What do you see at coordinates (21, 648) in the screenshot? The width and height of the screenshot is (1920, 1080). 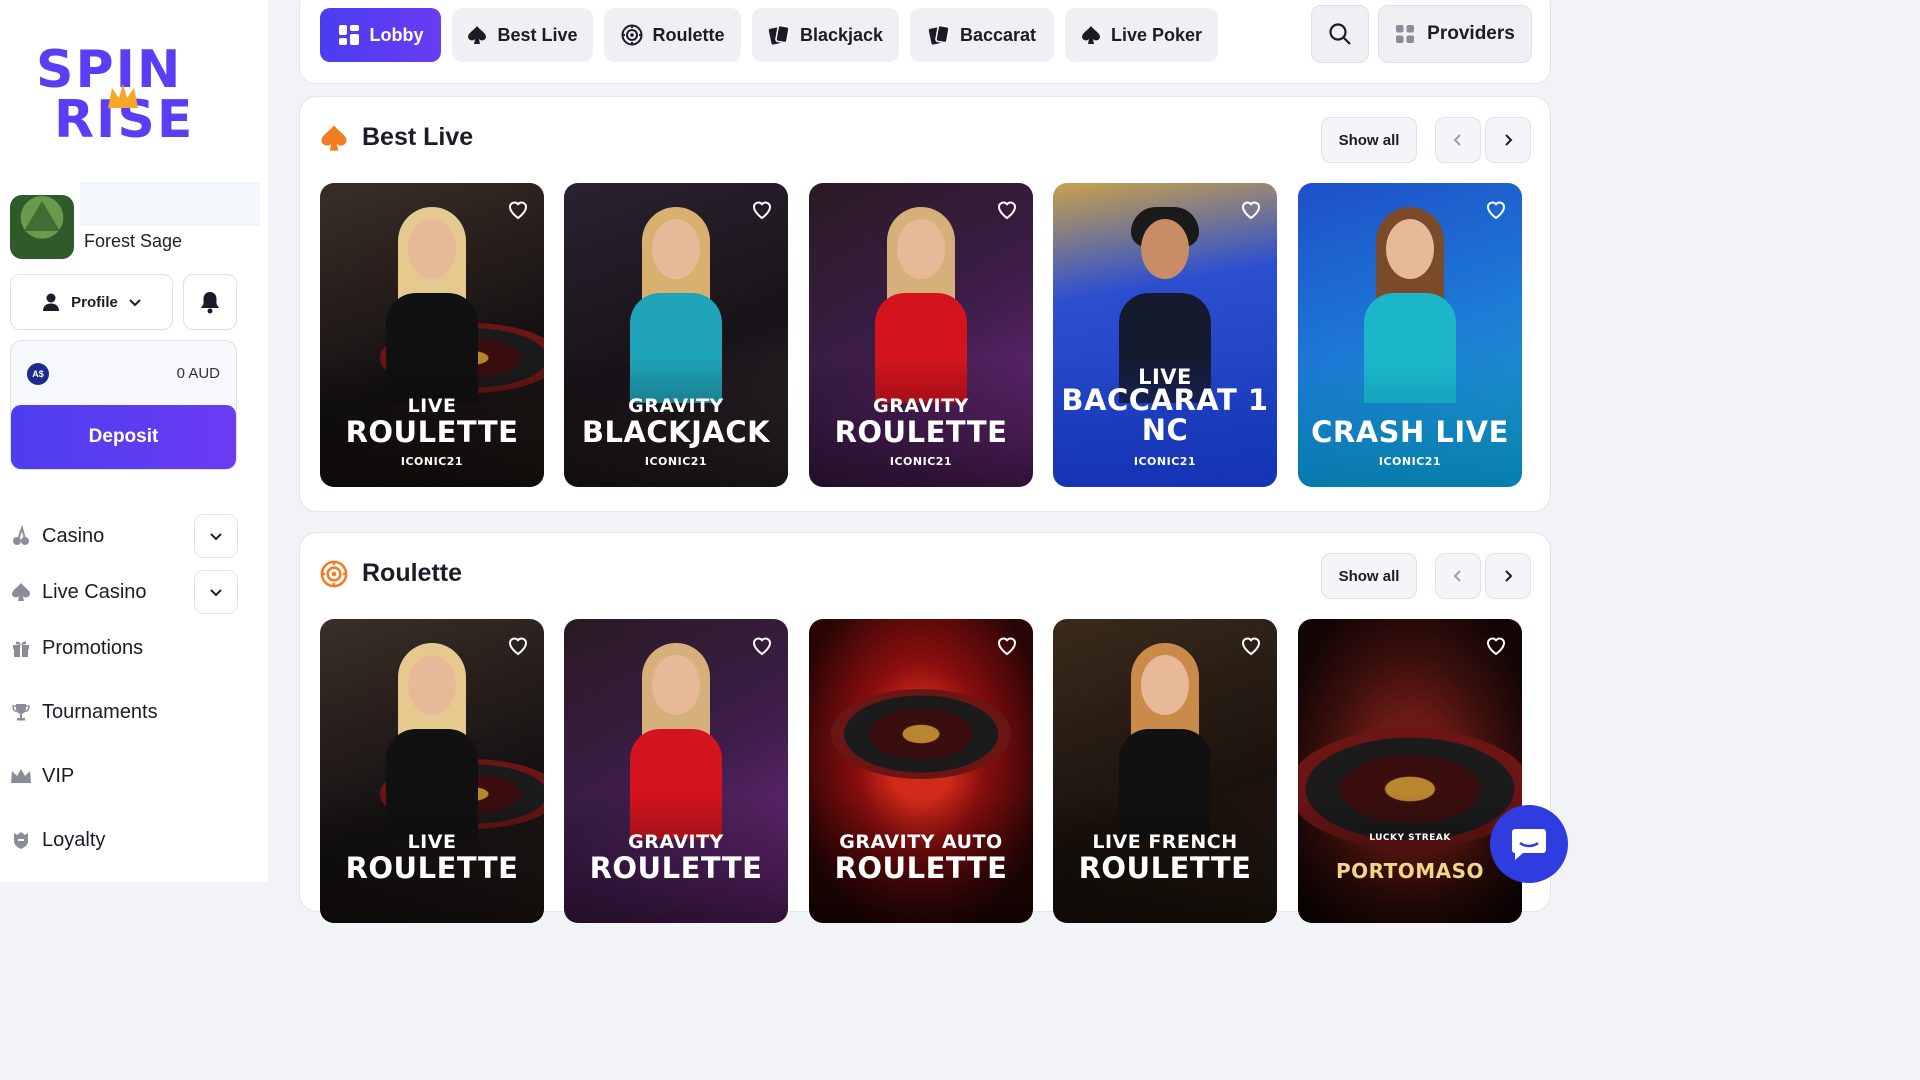 I see `gift-icon` at bounding box center [21, 648].